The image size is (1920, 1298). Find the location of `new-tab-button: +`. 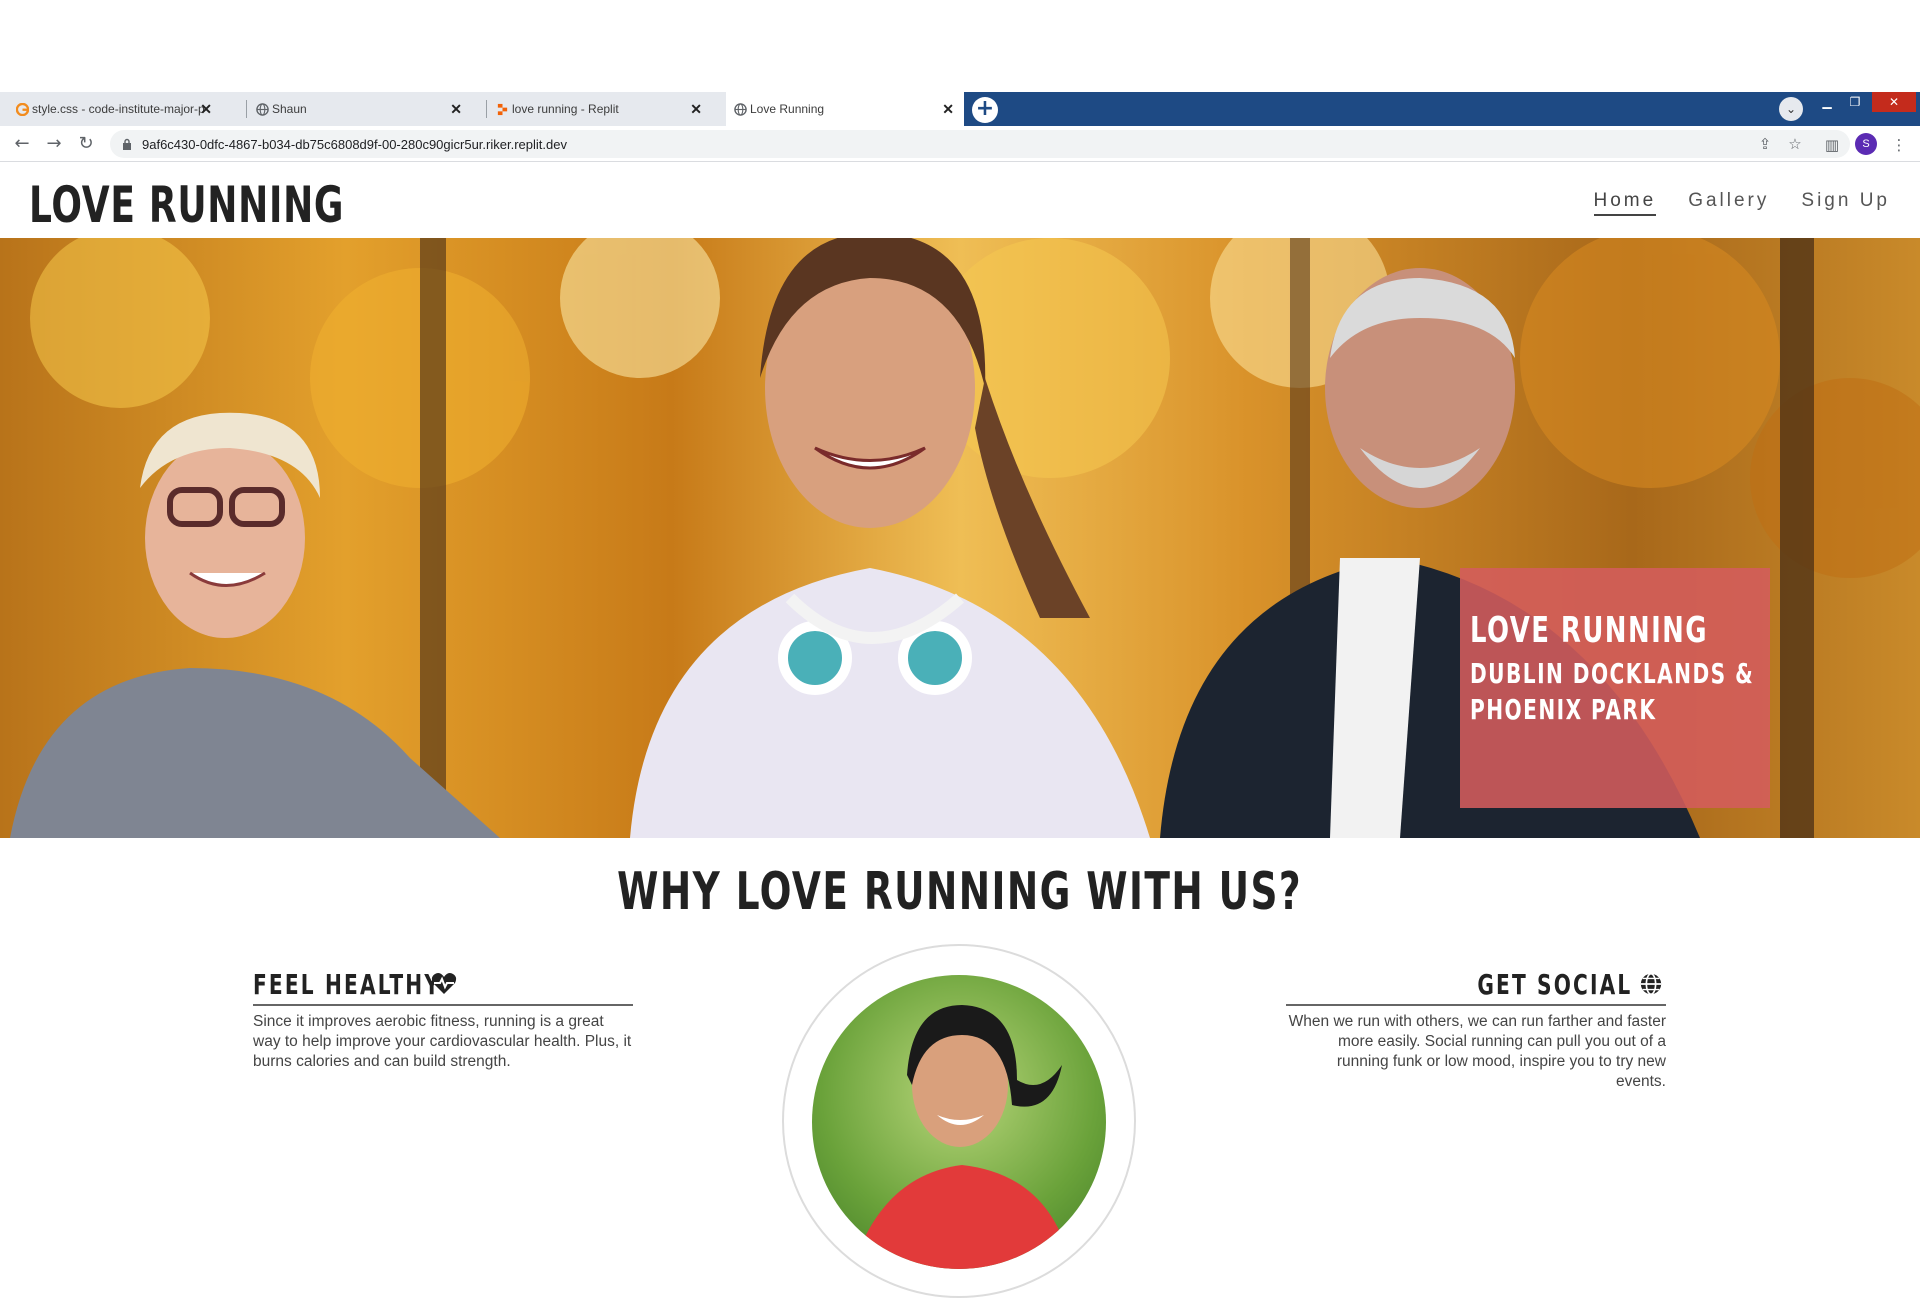

new-tab-button: + is located at coordinates (985, 110).